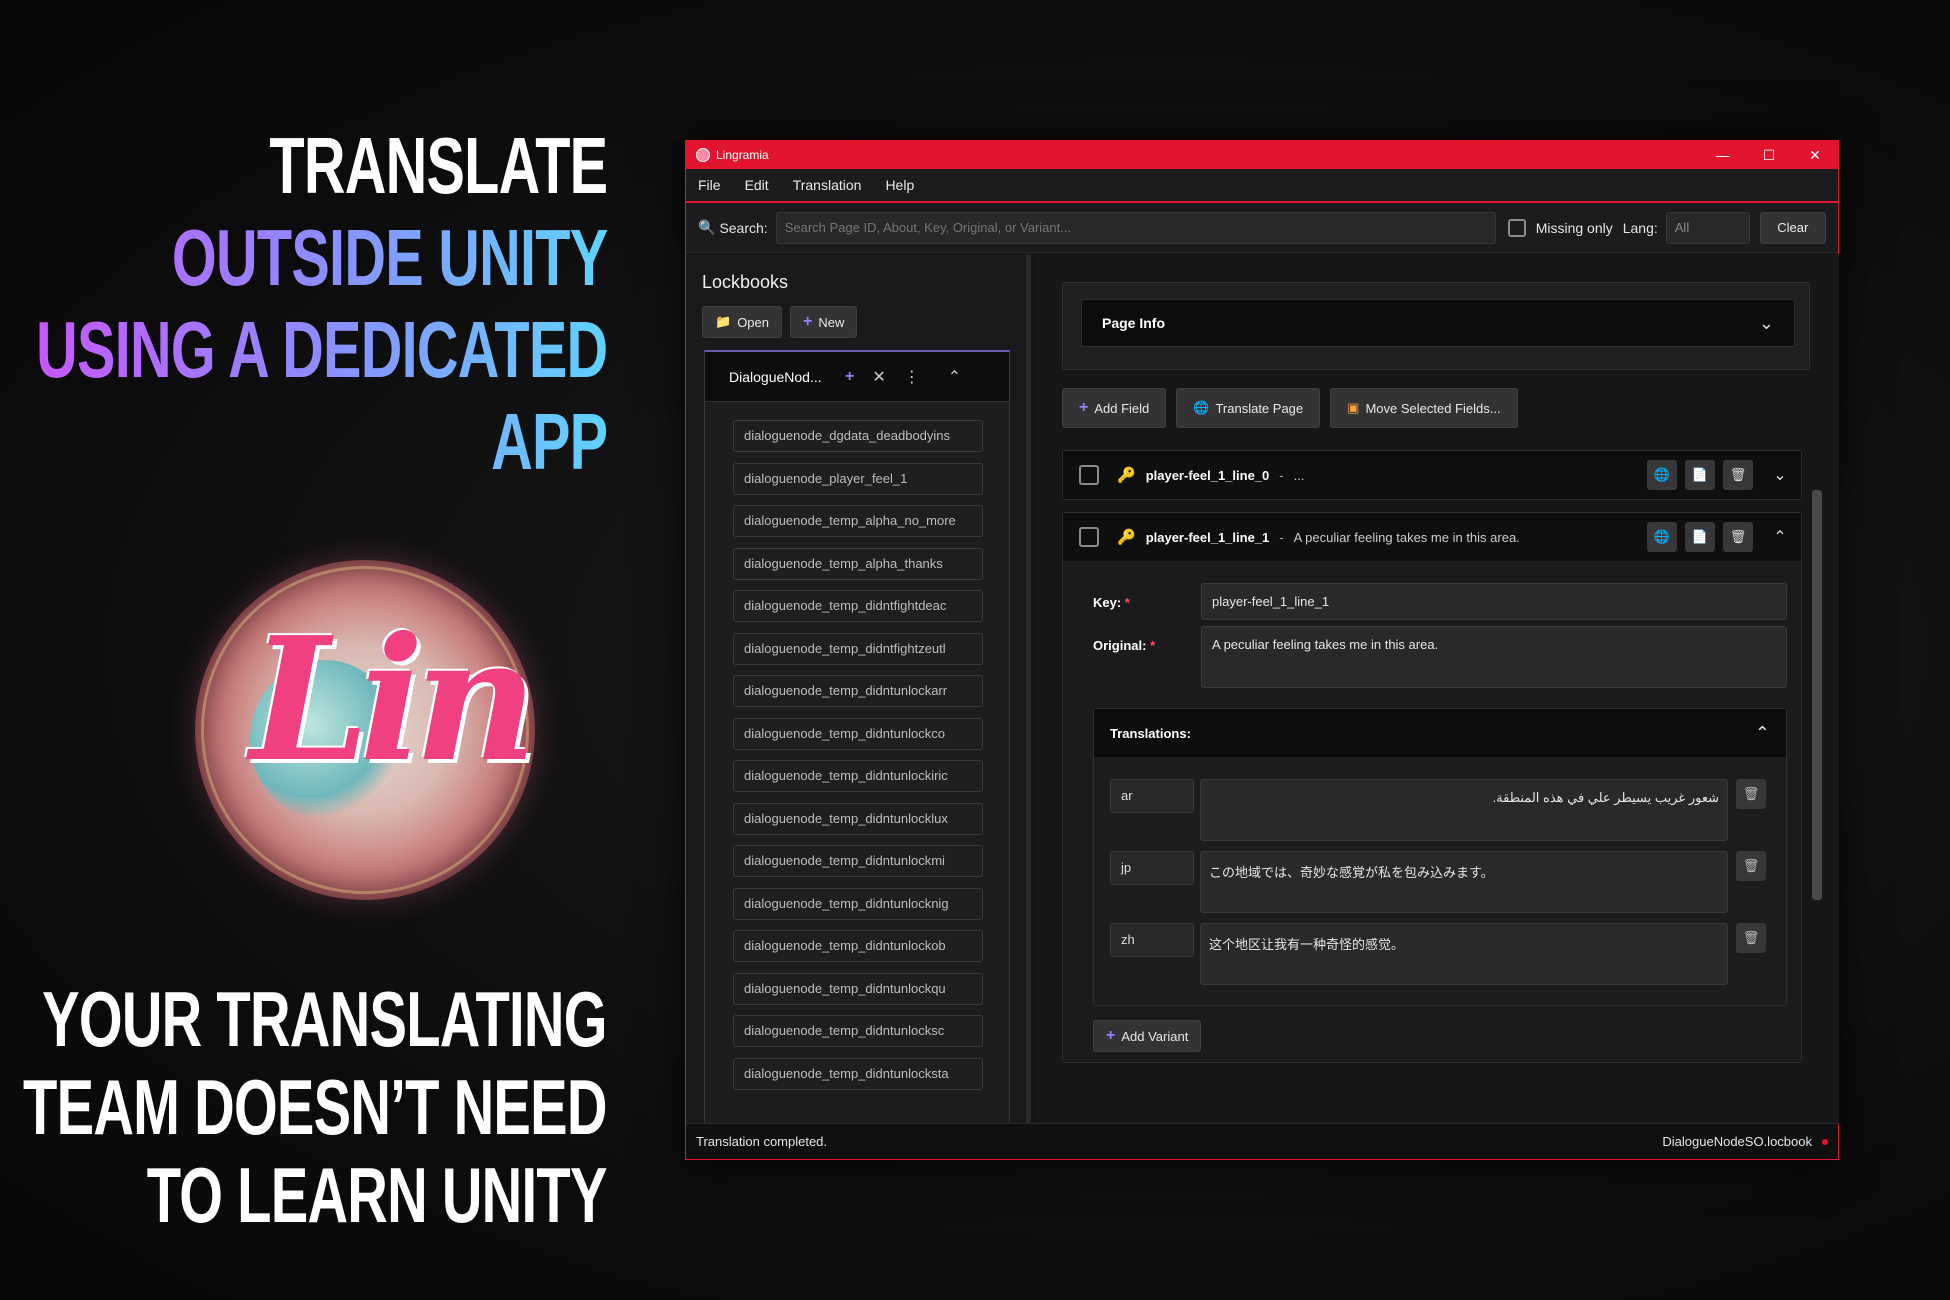  I want to click on original-label: Original:, so click(1120, 645).